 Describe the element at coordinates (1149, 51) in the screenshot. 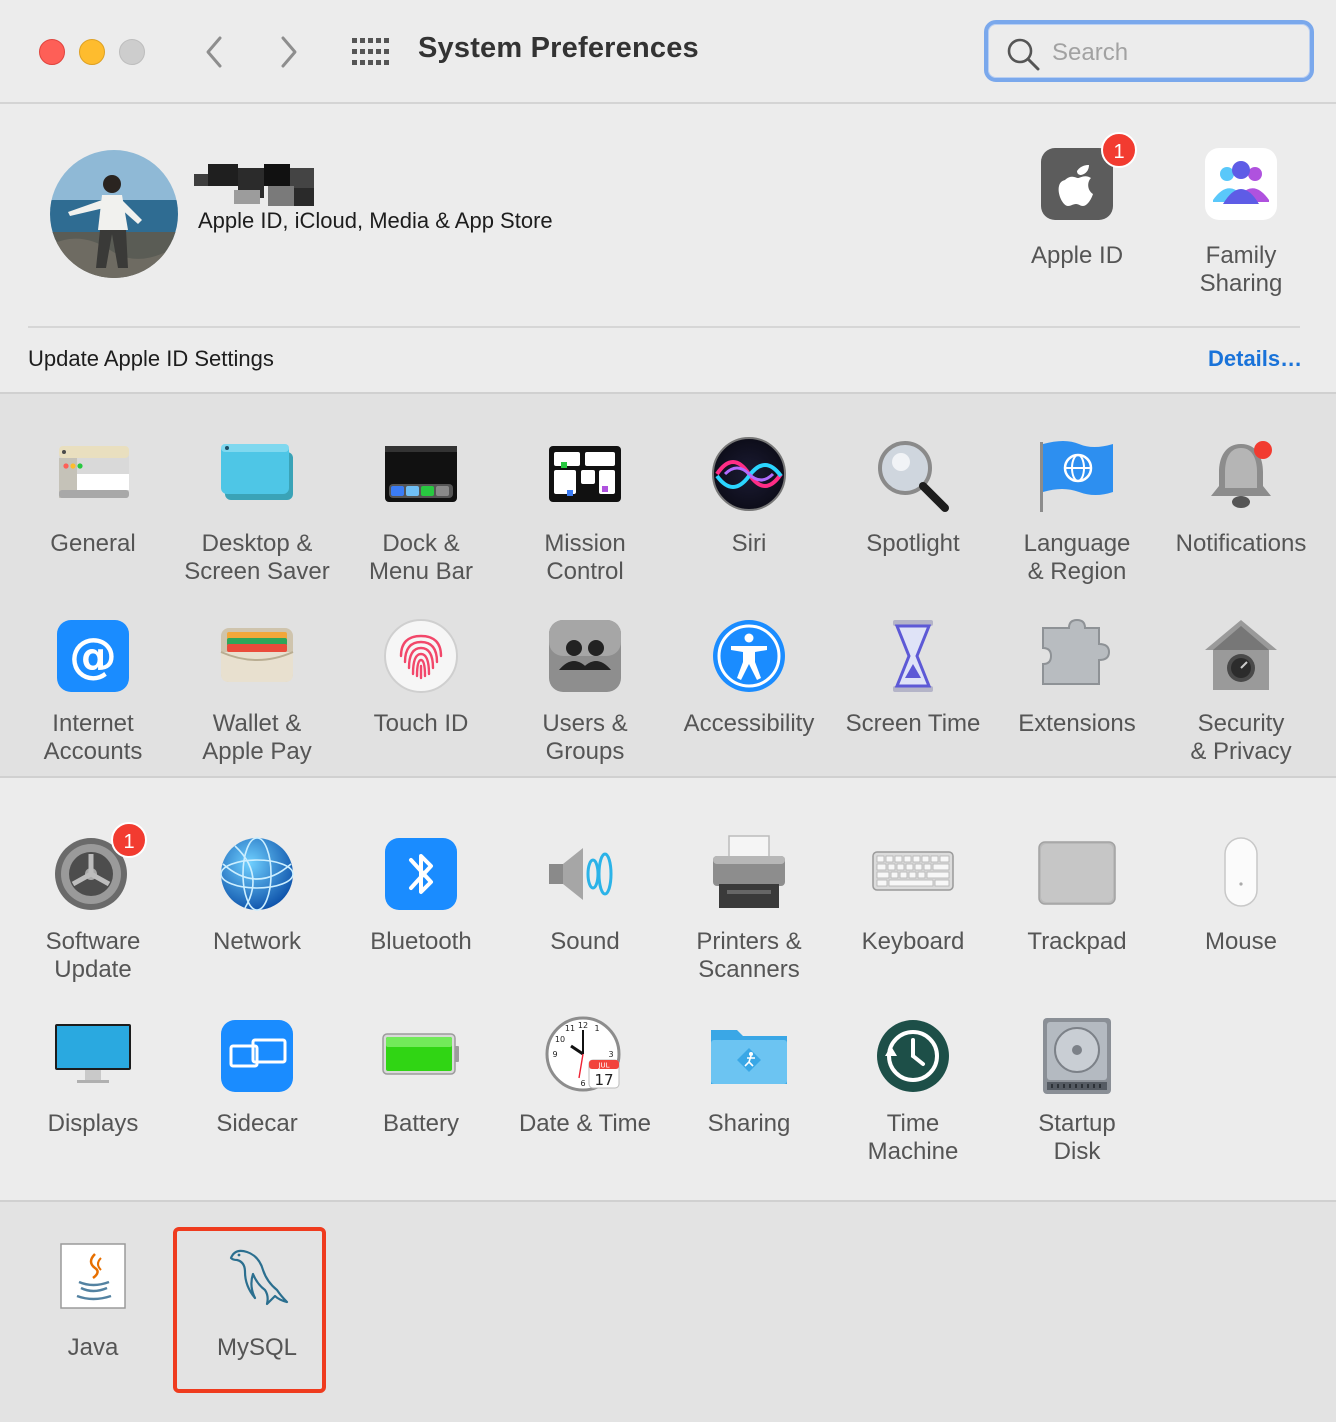

I see `search-field: Search` at that location.